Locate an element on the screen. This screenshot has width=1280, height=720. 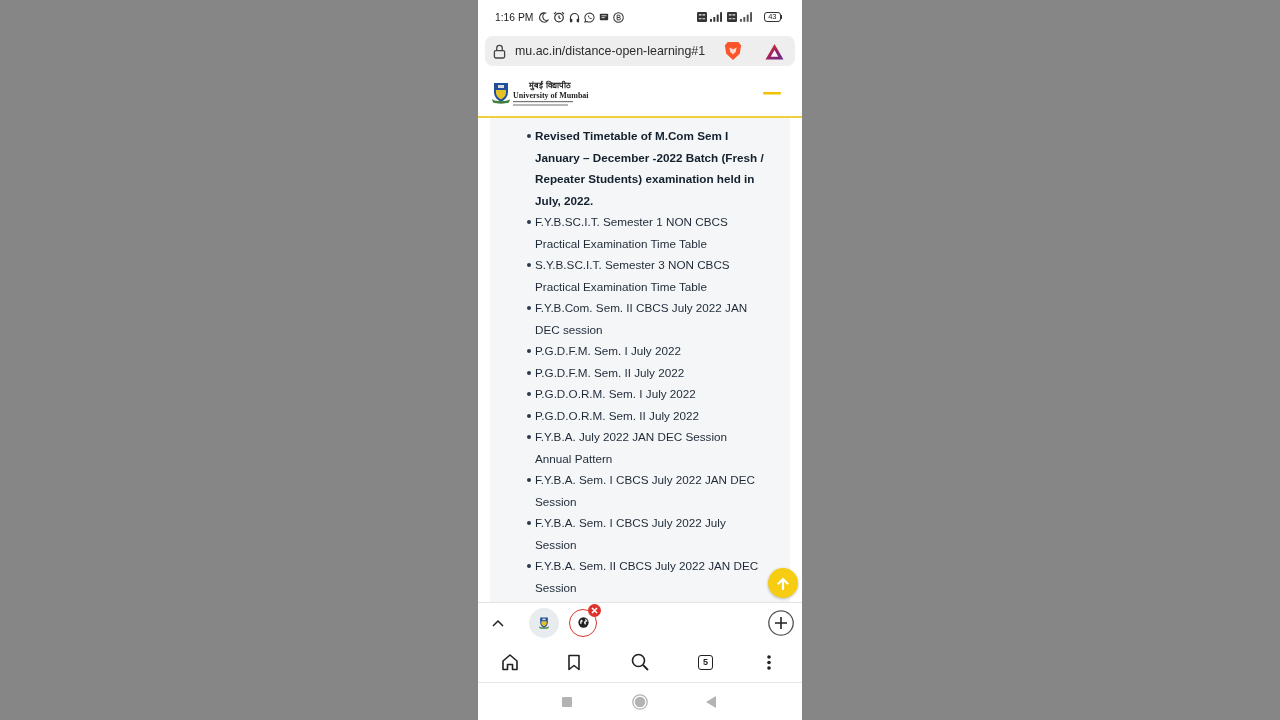
logo-title: University of Mumbai is located at coordinates (551, 95).